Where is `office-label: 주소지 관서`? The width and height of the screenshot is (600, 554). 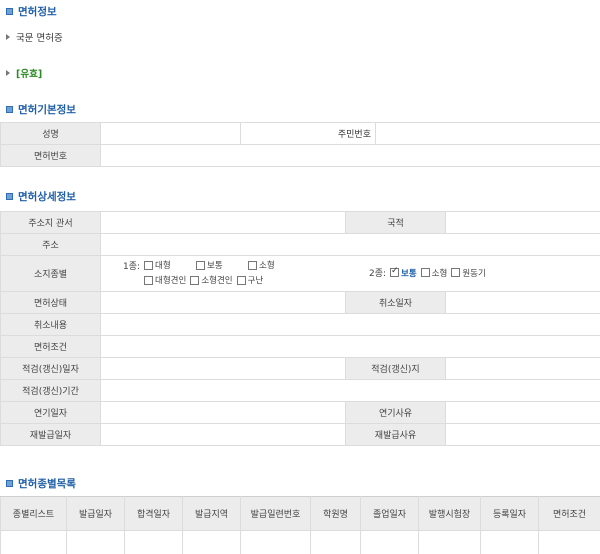
office-label: 주소지 관서 is located at coordinates (50, 222).